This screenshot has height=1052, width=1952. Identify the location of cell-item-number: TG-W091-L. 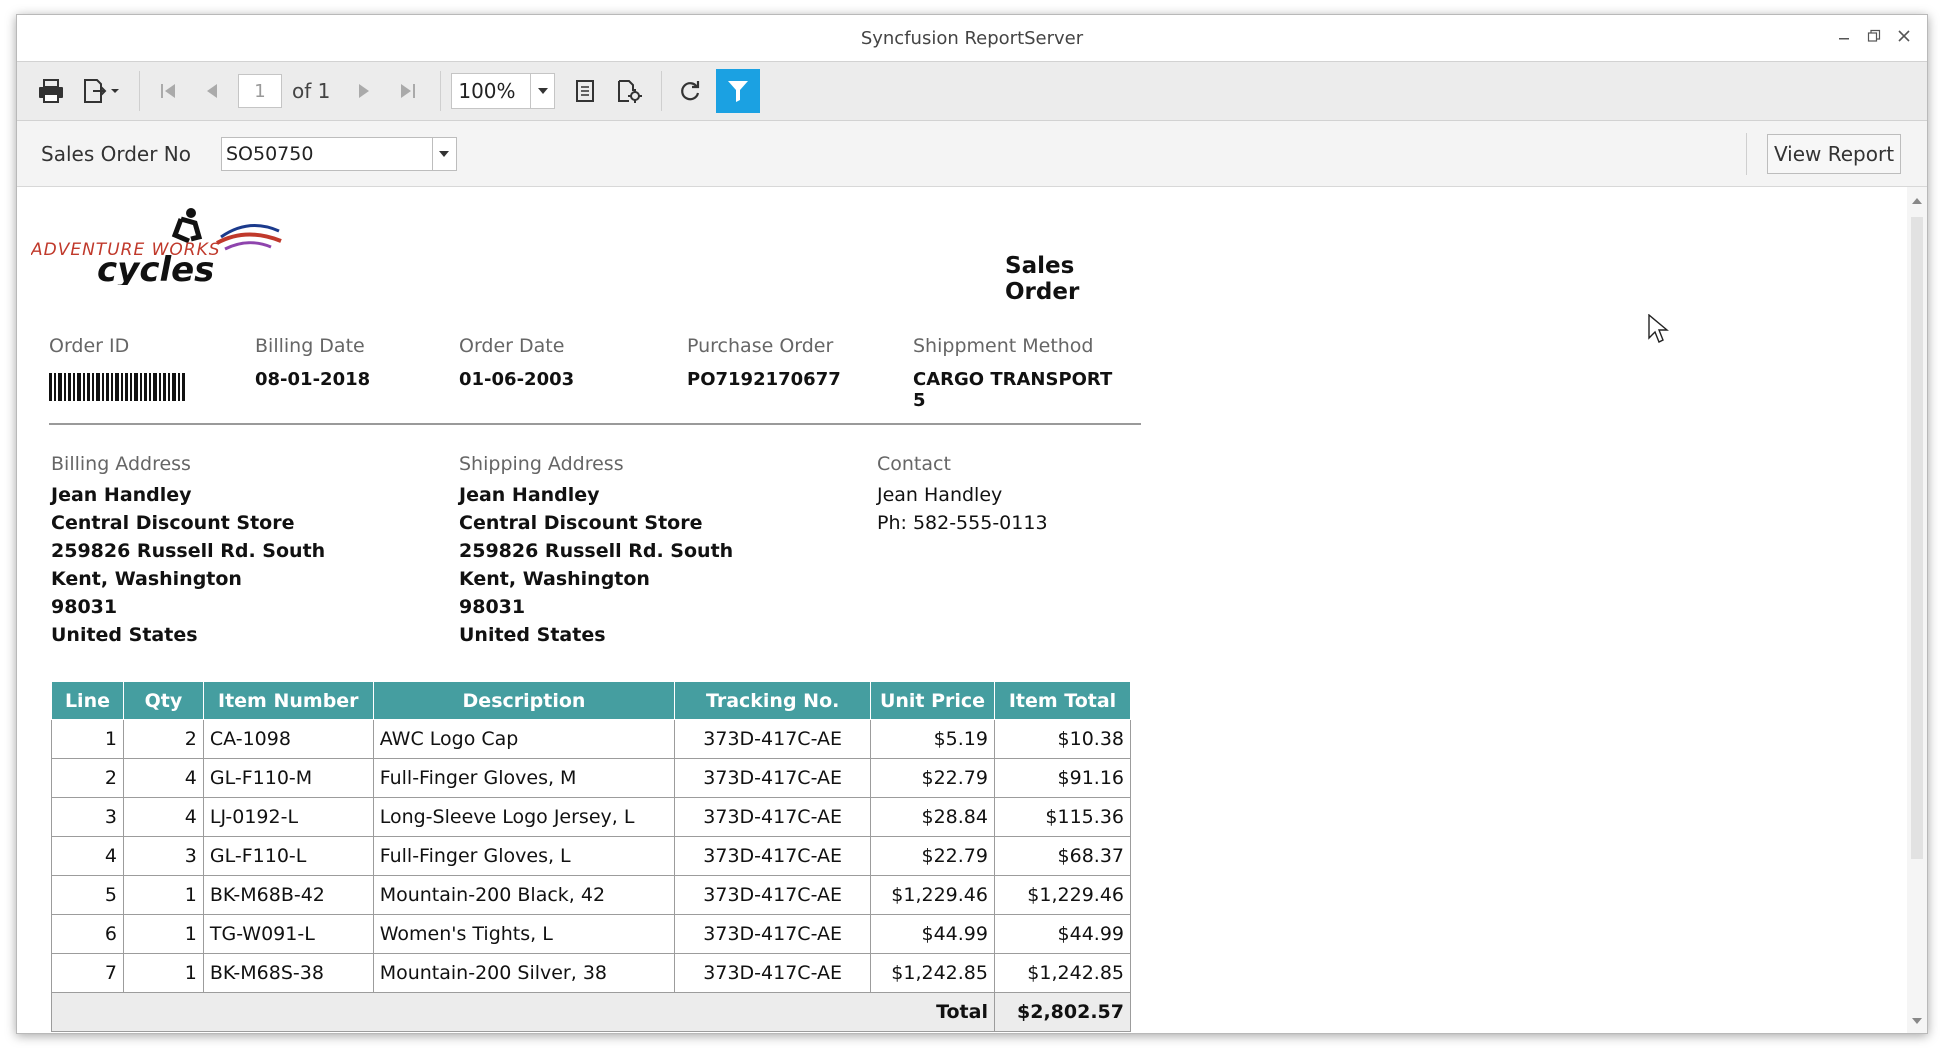
(288, 934).